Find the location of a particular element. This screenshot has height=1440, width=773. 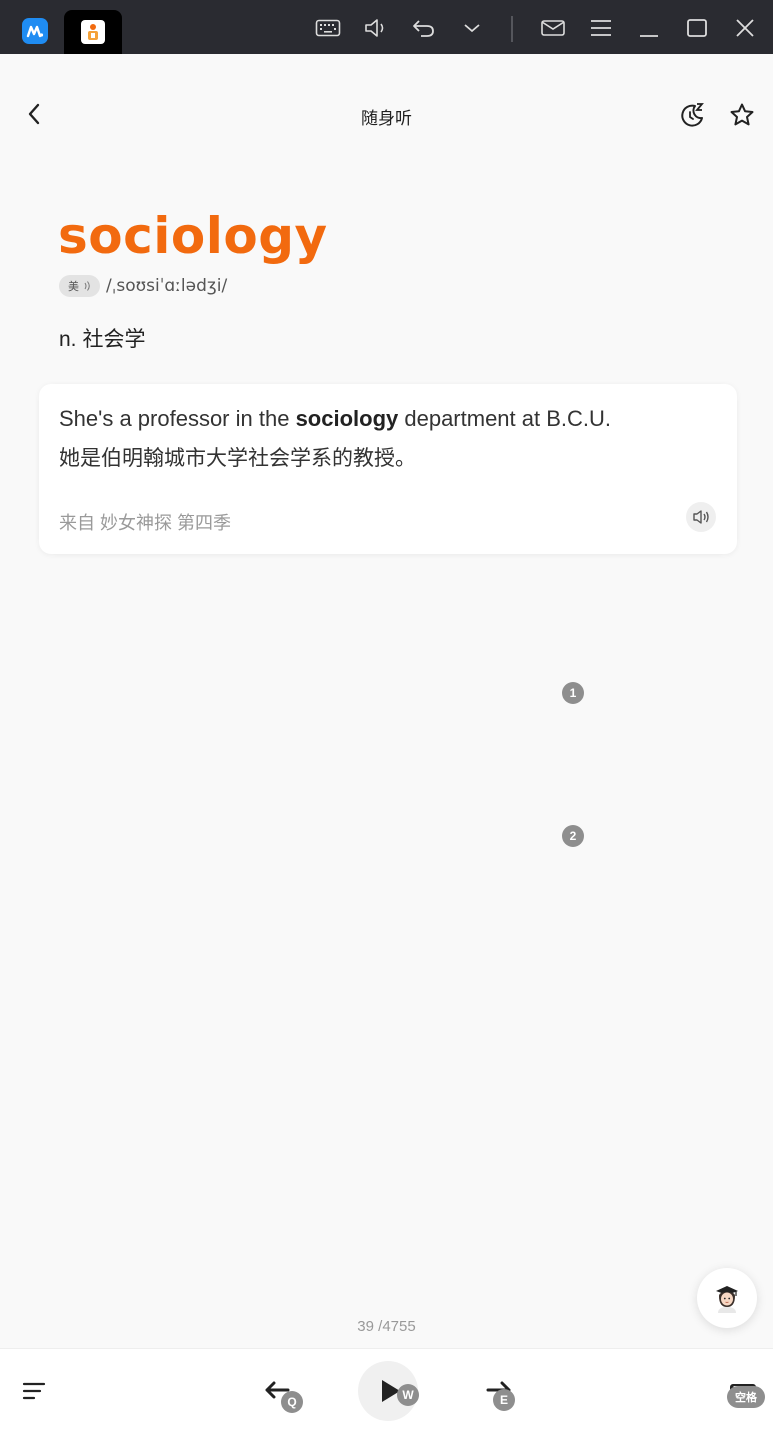

star-icon is located at coordinates (742, 114).